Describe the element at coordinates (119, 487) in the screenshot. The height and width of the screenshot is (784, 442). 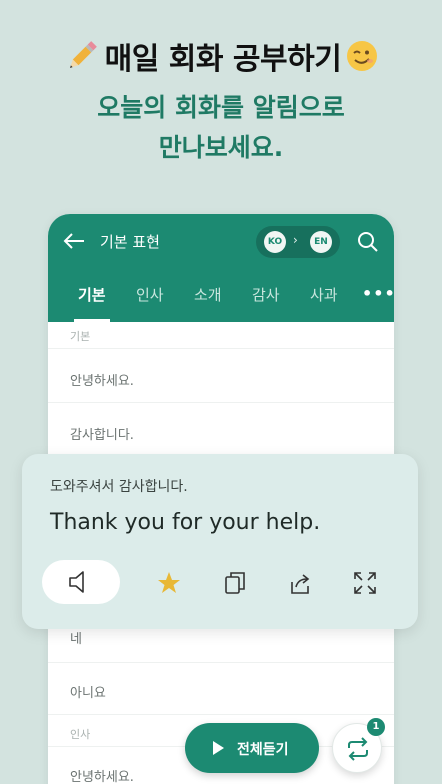
I see `card-korean-text: 도와주셔서 감사합니다.` at that location.